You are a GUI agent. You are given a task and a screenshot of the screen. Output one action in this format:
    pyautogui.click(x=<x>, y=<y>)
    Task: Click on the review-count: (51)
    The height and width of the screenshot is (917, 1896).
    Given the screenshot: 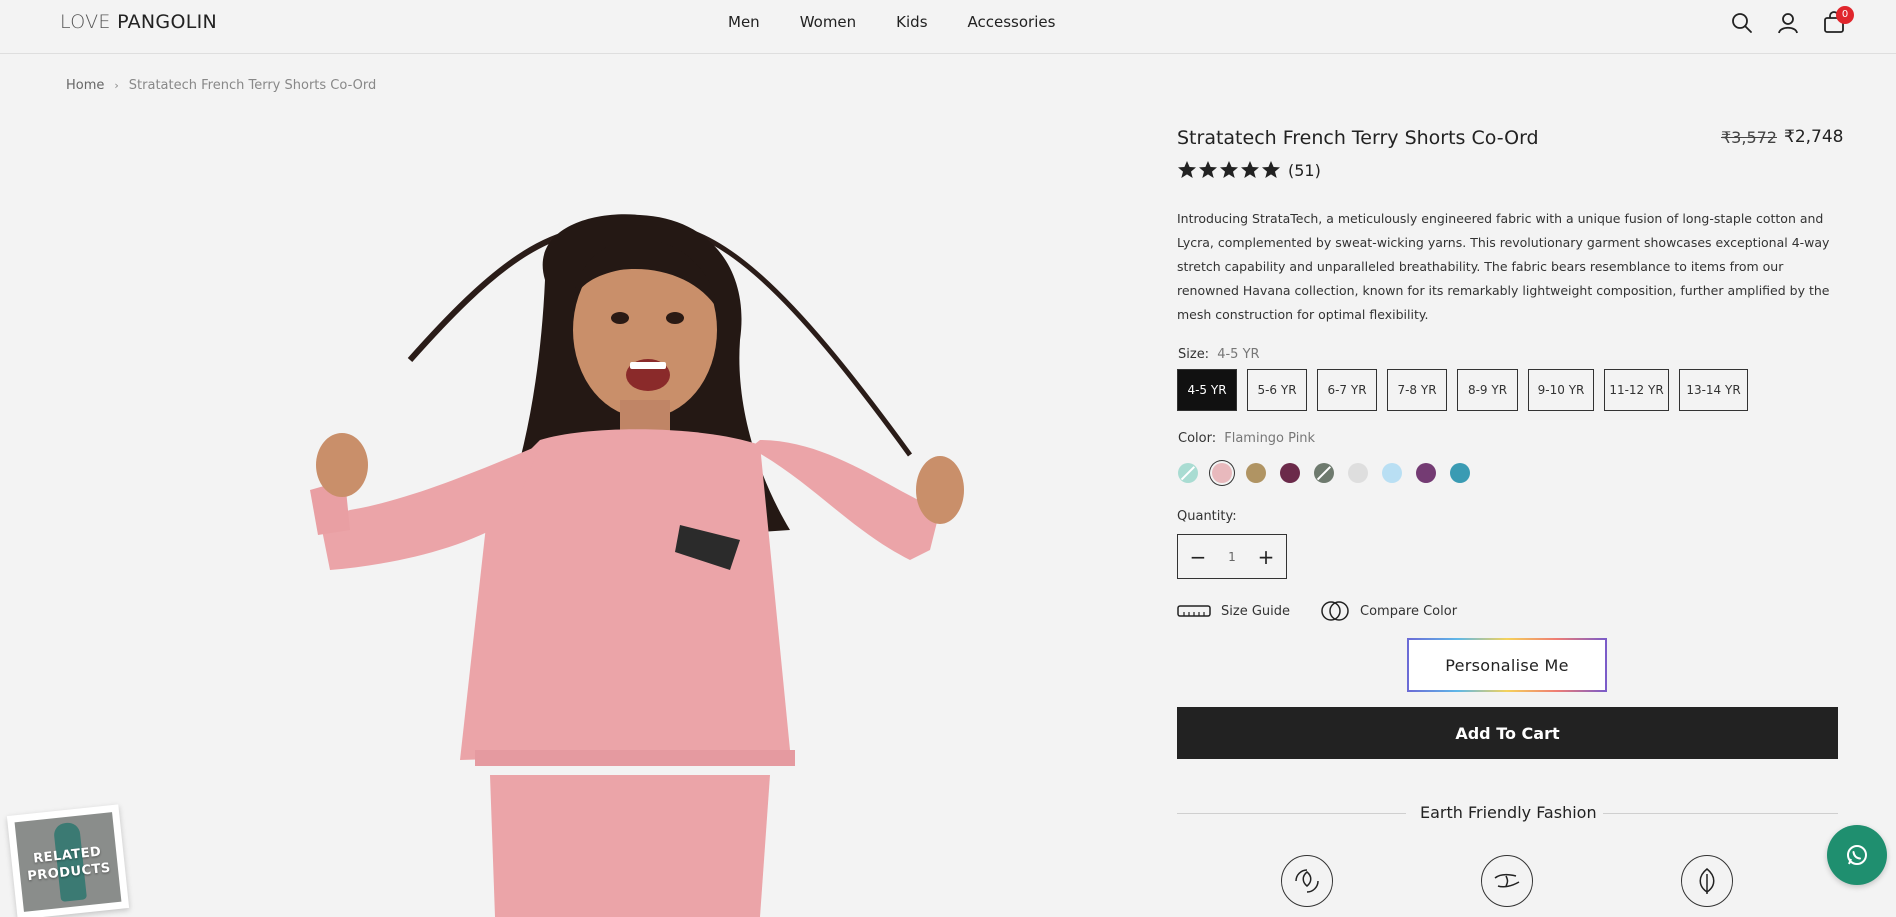 What is the action you would take?
    pyautogui.click(x=1304, y=170)
    